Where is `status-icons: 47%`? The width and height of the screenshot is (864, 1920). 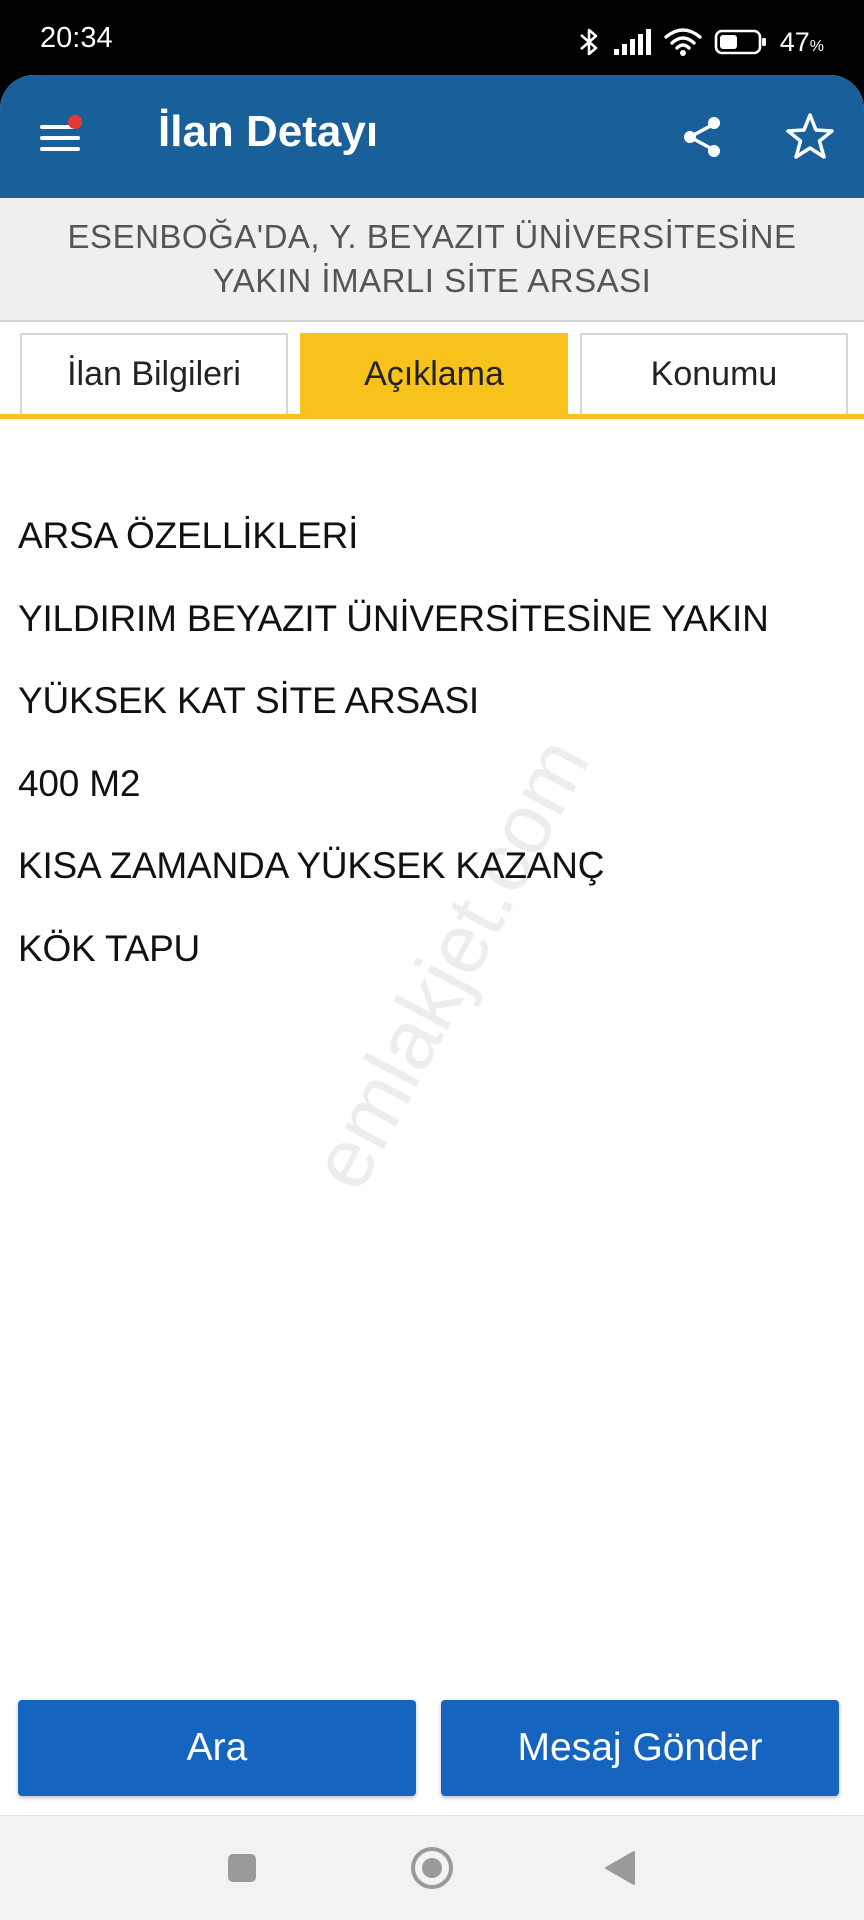 status-icons: 47% is located at coordinates (701, 42).